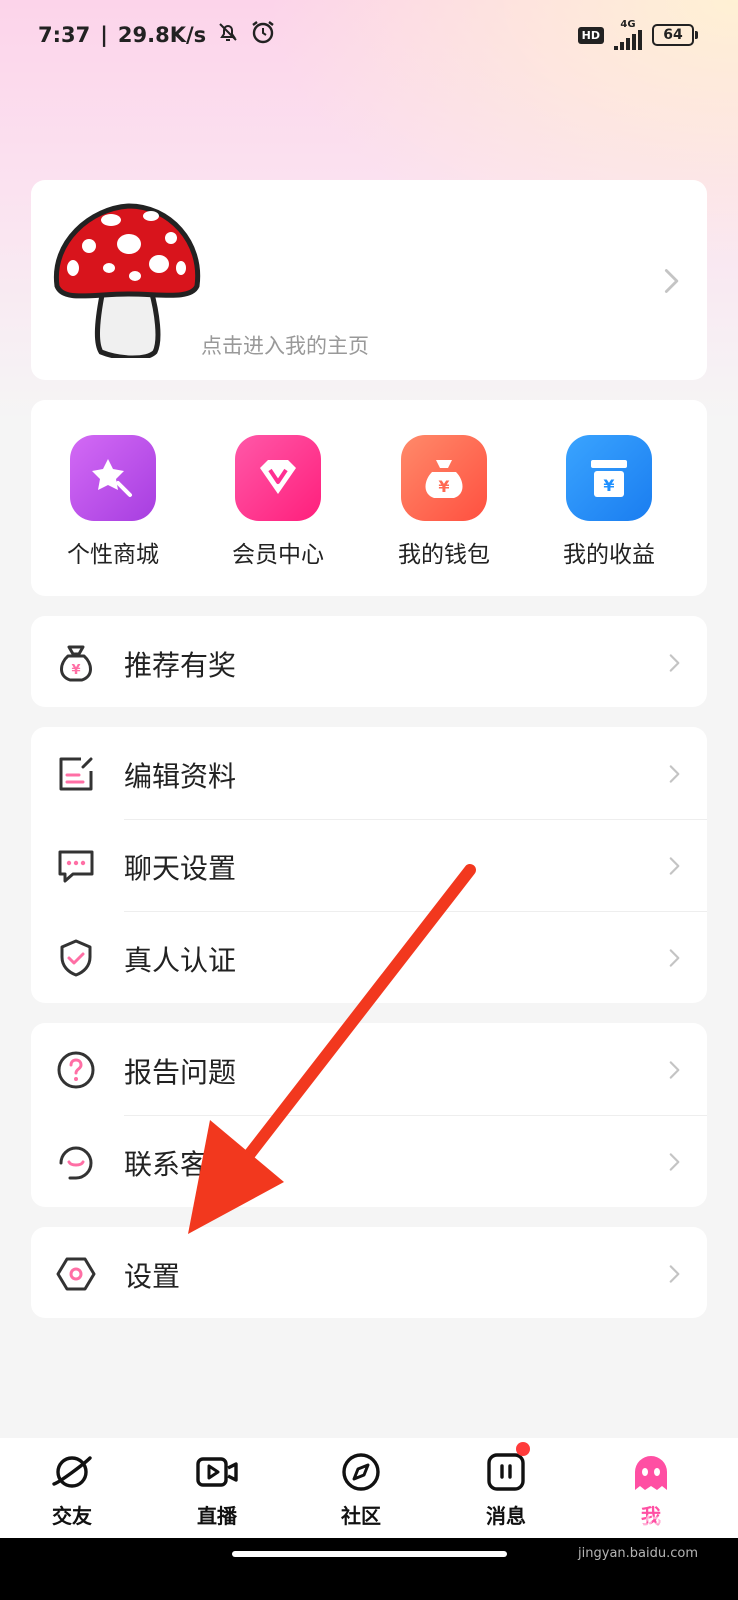 This screenshot has height=1600, width=738. Describe the element at coordinates (507, 1468) in the screenshot. I see `message-icon` at that location.